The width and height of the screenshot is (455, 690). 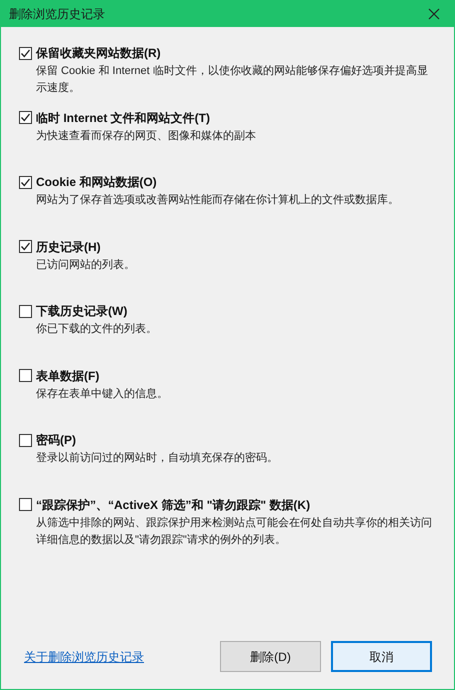 I want to click on option-label: 临时 Internet 文件和网站文件(T), so click(x=123, y=118).